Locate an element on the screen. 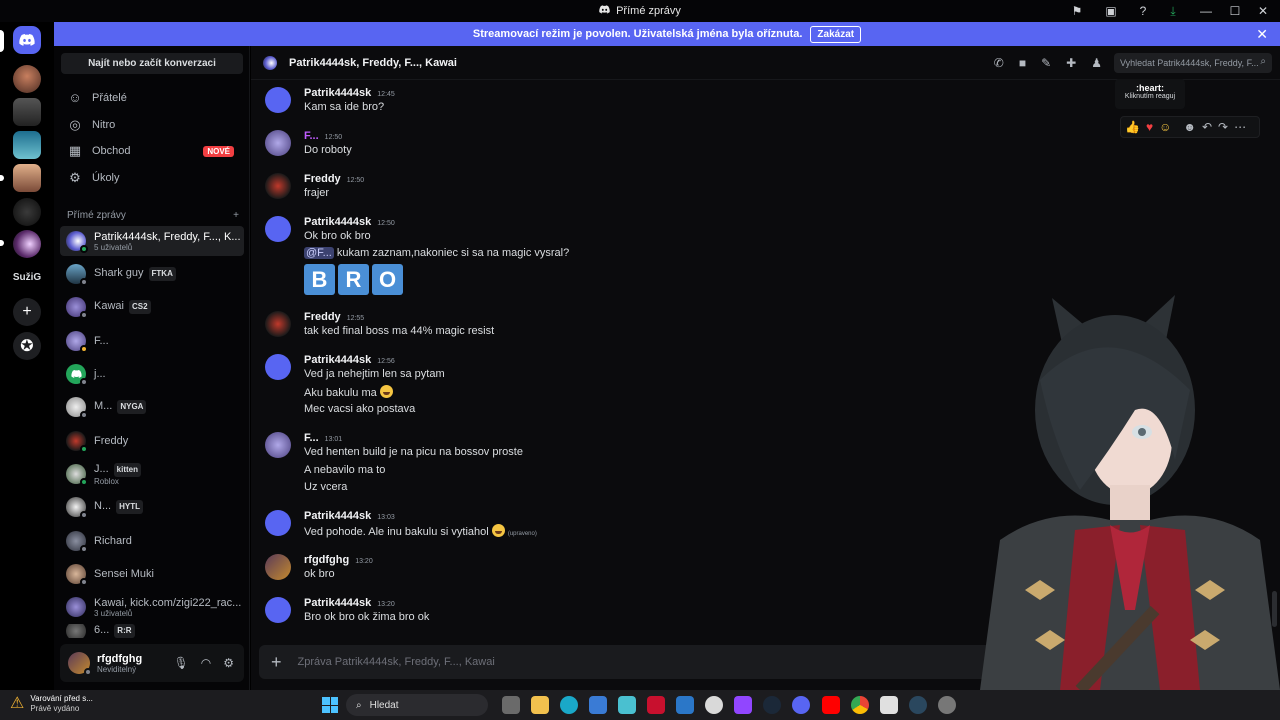  dm-item: N... HYTL is located at coordinates (152, 507).